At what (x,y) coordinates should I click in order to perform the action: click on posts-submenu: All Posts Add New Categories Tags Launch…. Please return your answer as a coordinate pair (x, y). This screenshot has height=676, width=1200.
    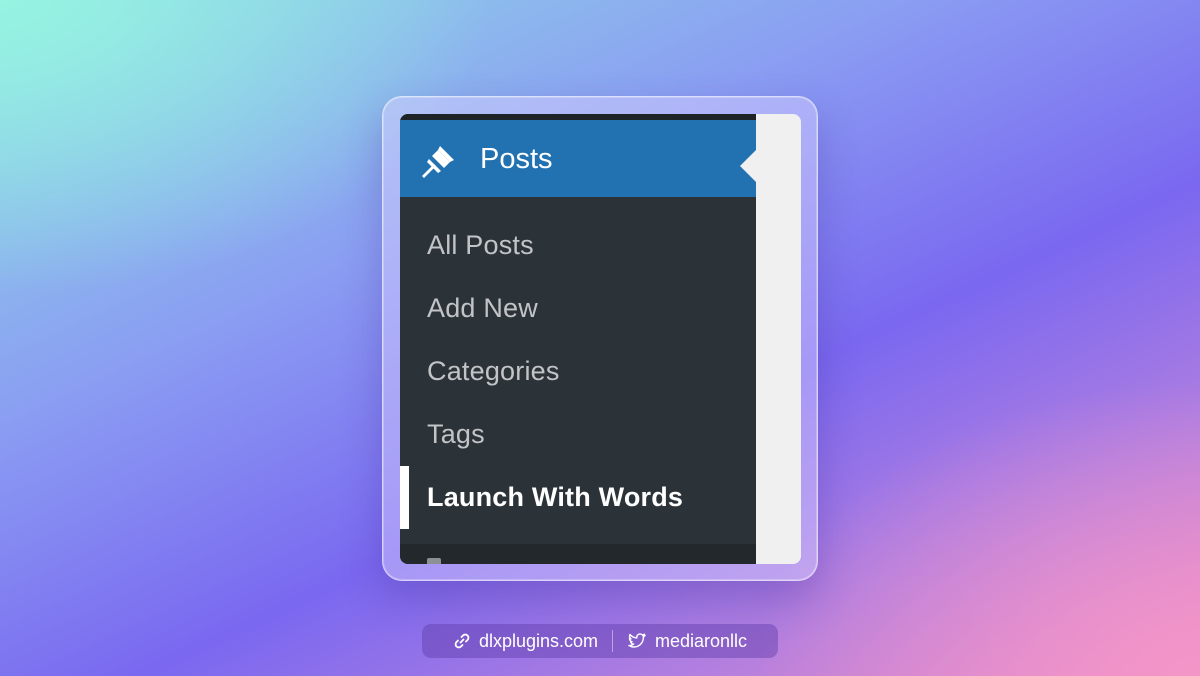
    Looking at the image, I should click on (578, 371).